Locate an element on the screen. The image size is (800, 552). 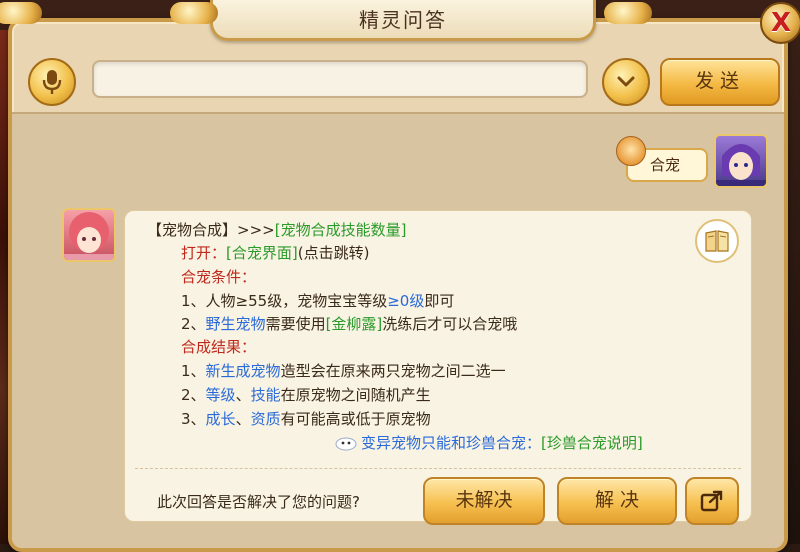
title-tab: 精灵问答 is located at coordinates (403, 20).